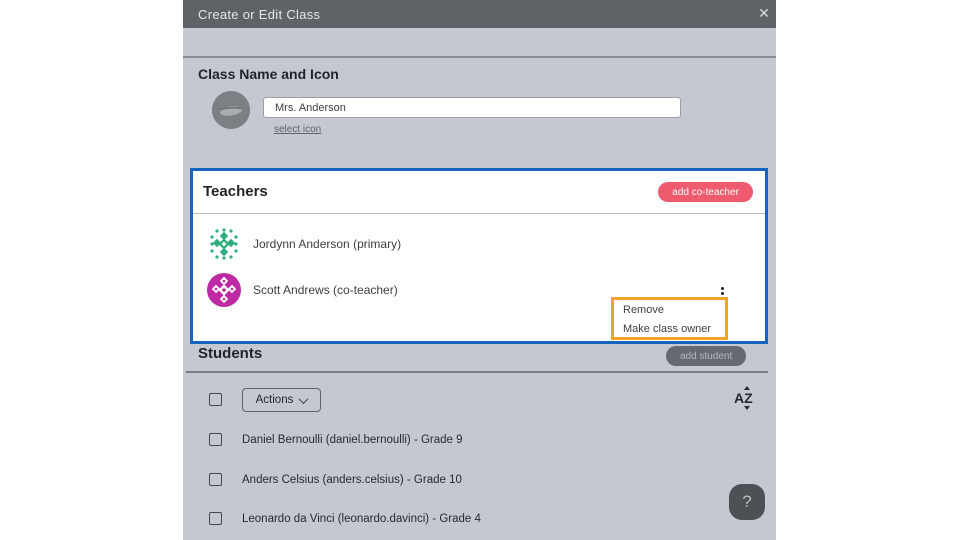 This screenshot has width=960, height=540. Describe the element at coordinates (479, 213) in the screenshot. I see `teachers-divider` at that location.